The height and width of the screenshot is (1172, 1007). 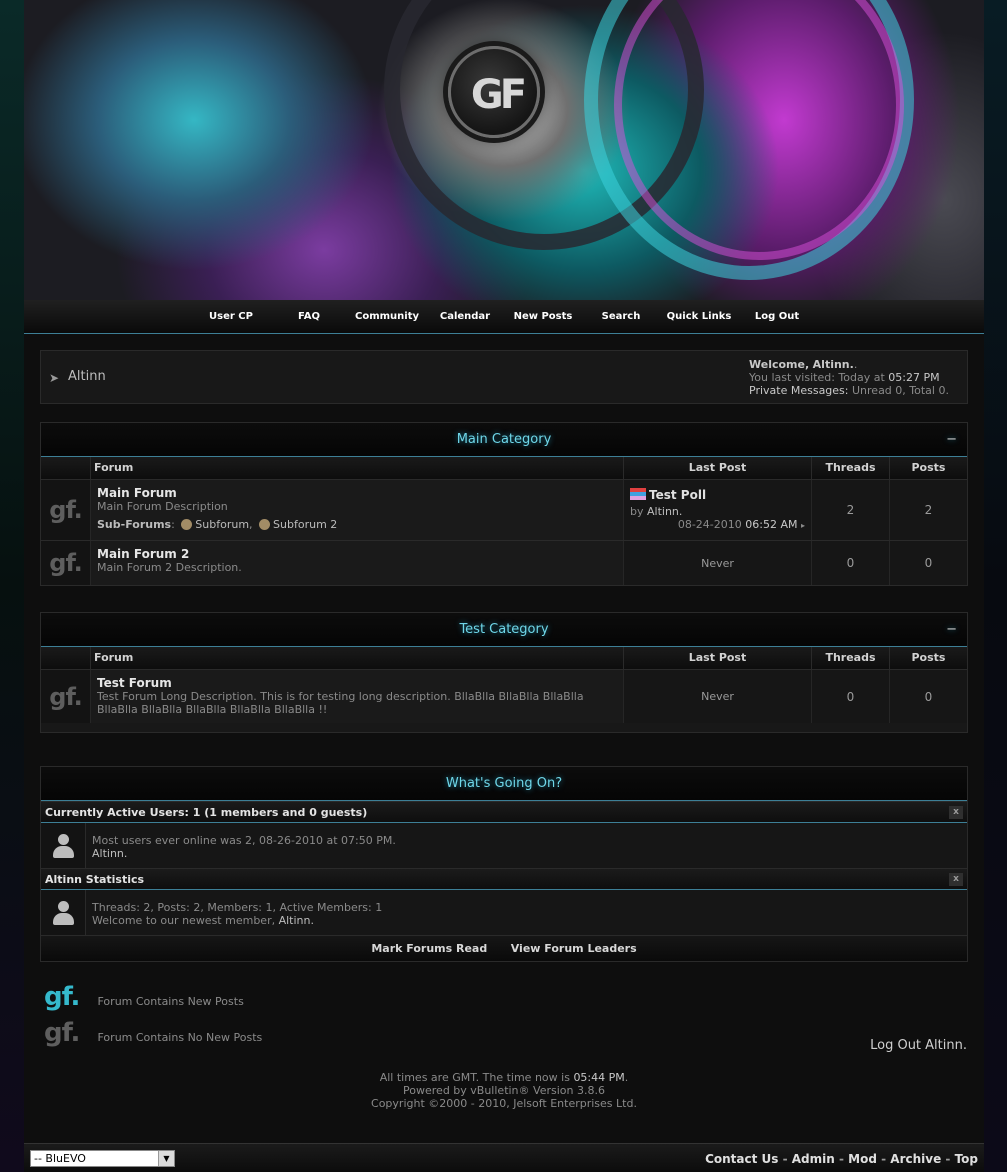 I want to click on forum-title: Main Forum, so click(x=357, y=493).